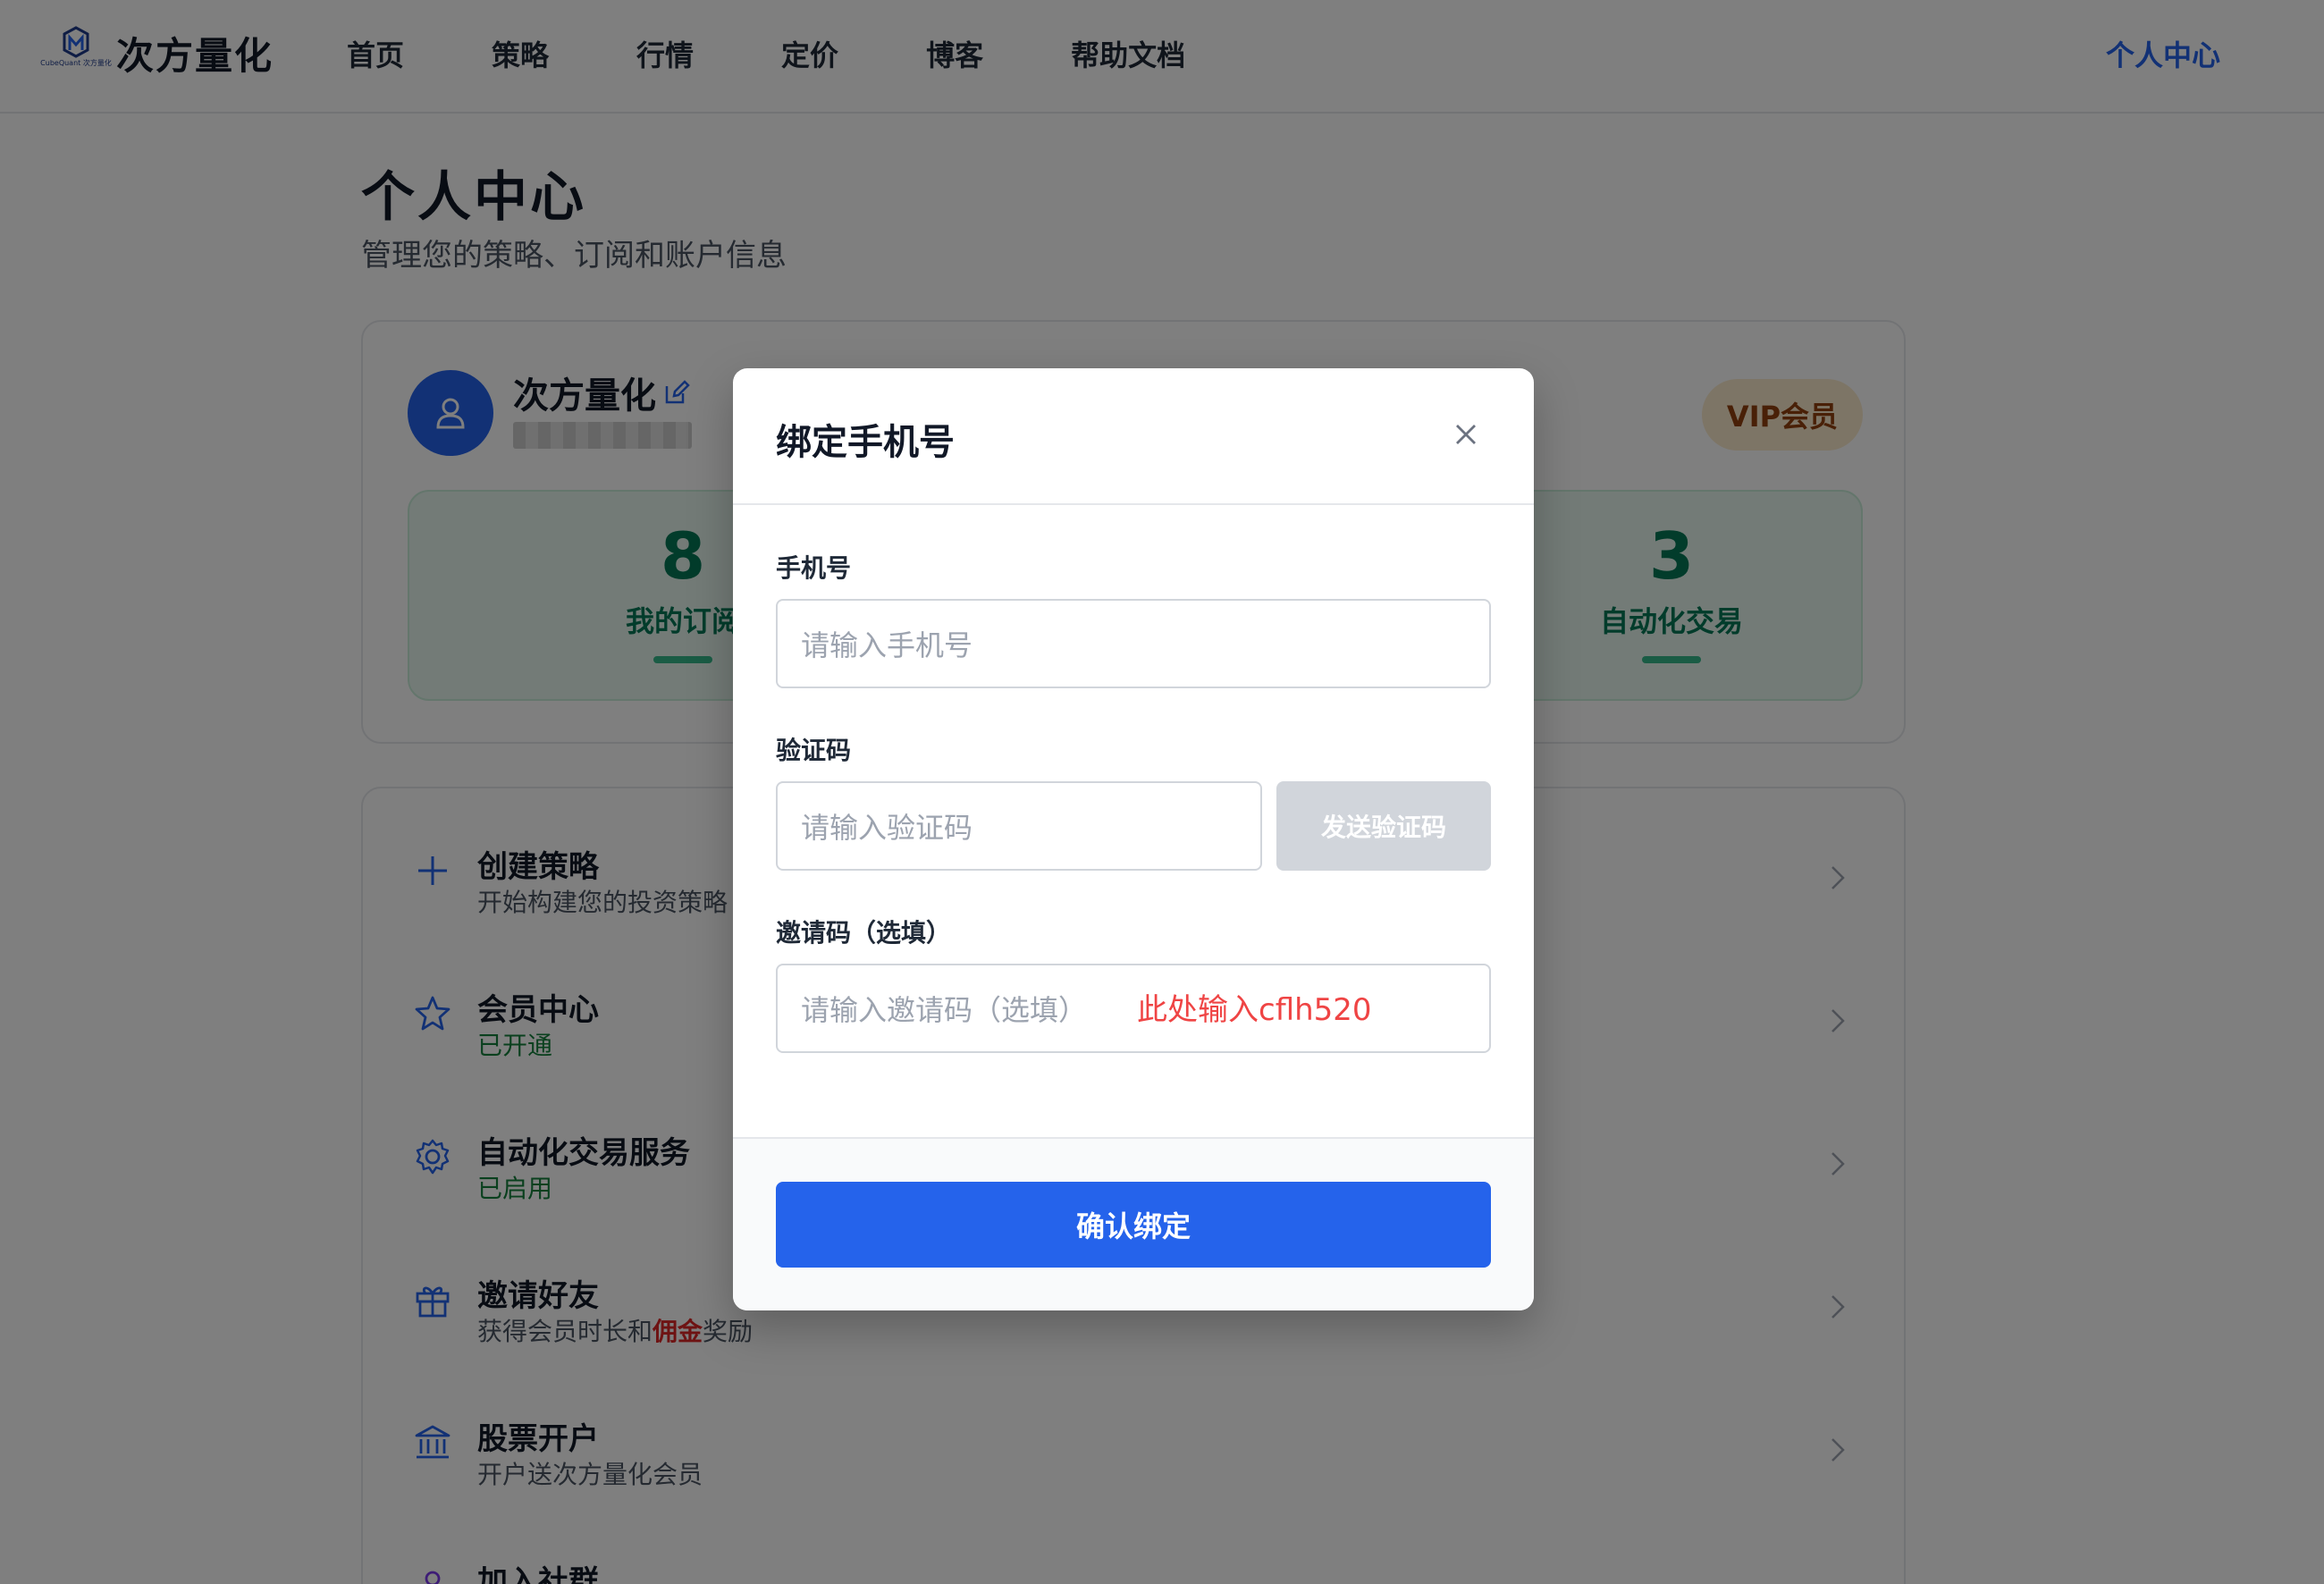  What do you see at coordinates (1383, 826) in the screenshot?
I see `send-code-button: 发送验证码` at bounding box center [1383, 826].